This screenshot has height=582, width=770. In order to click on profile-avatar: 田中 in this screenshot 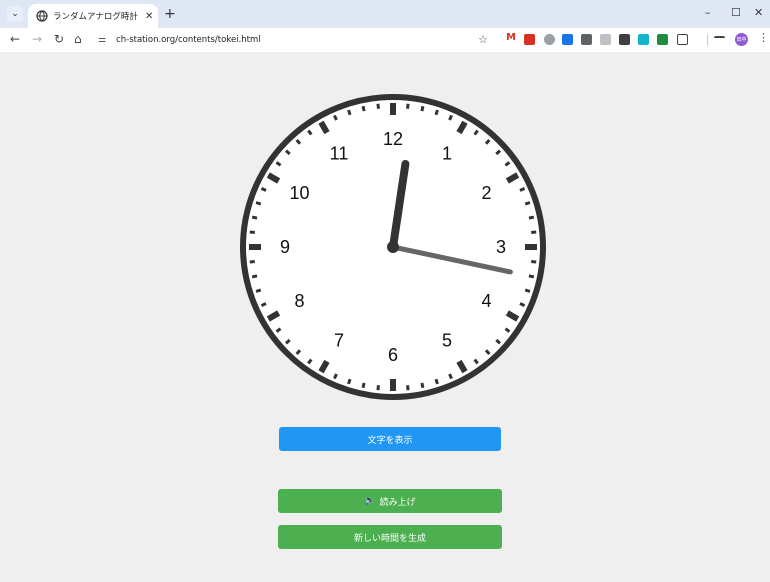, I will do `click(741, 39)`.